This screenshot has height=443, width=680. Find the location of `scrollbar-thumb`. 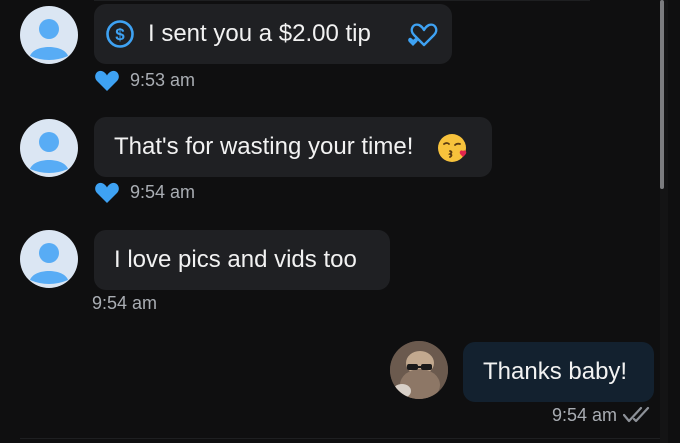

scrollbar-thumb is located at coordinates (662, 94).